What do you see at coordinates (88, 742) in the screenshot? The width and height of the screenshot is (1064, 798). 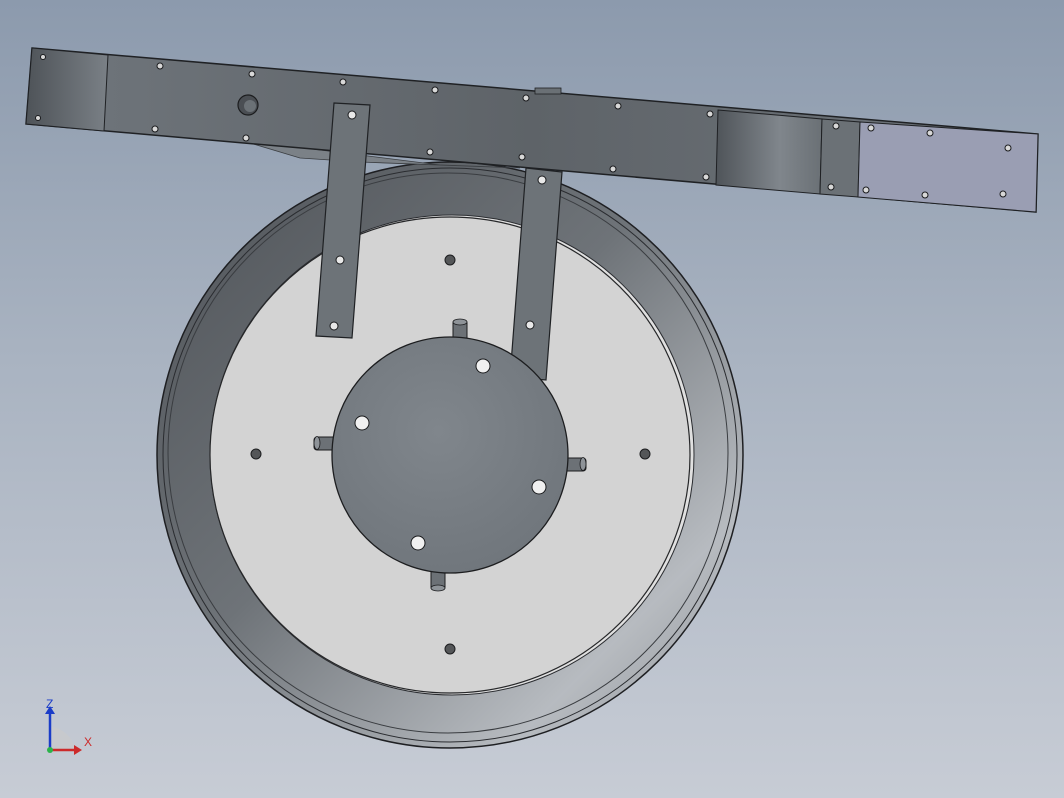 I see `x-axis-label: X` at bounding box center [88, 742].